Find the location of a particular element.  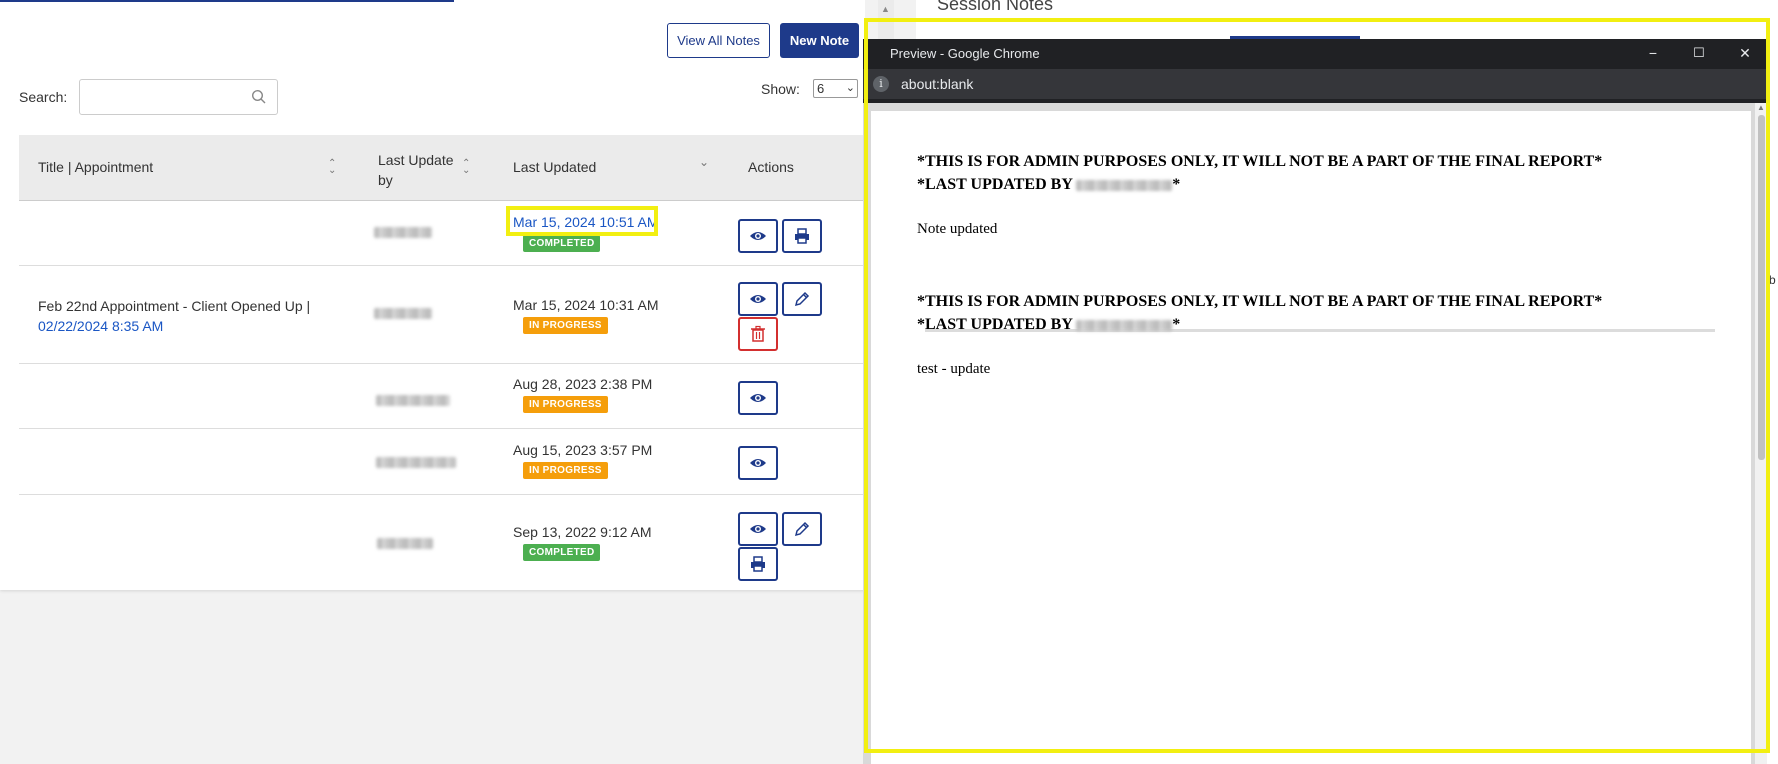

delete-button is located at coordinates (758, 334).